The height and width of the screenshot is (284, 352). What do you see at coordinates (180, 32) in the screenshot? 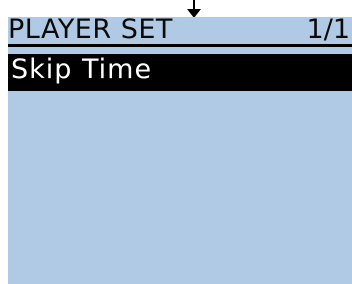
I see `title-bar: PLAYER SET 1/1` at bounding box center [180, 32].